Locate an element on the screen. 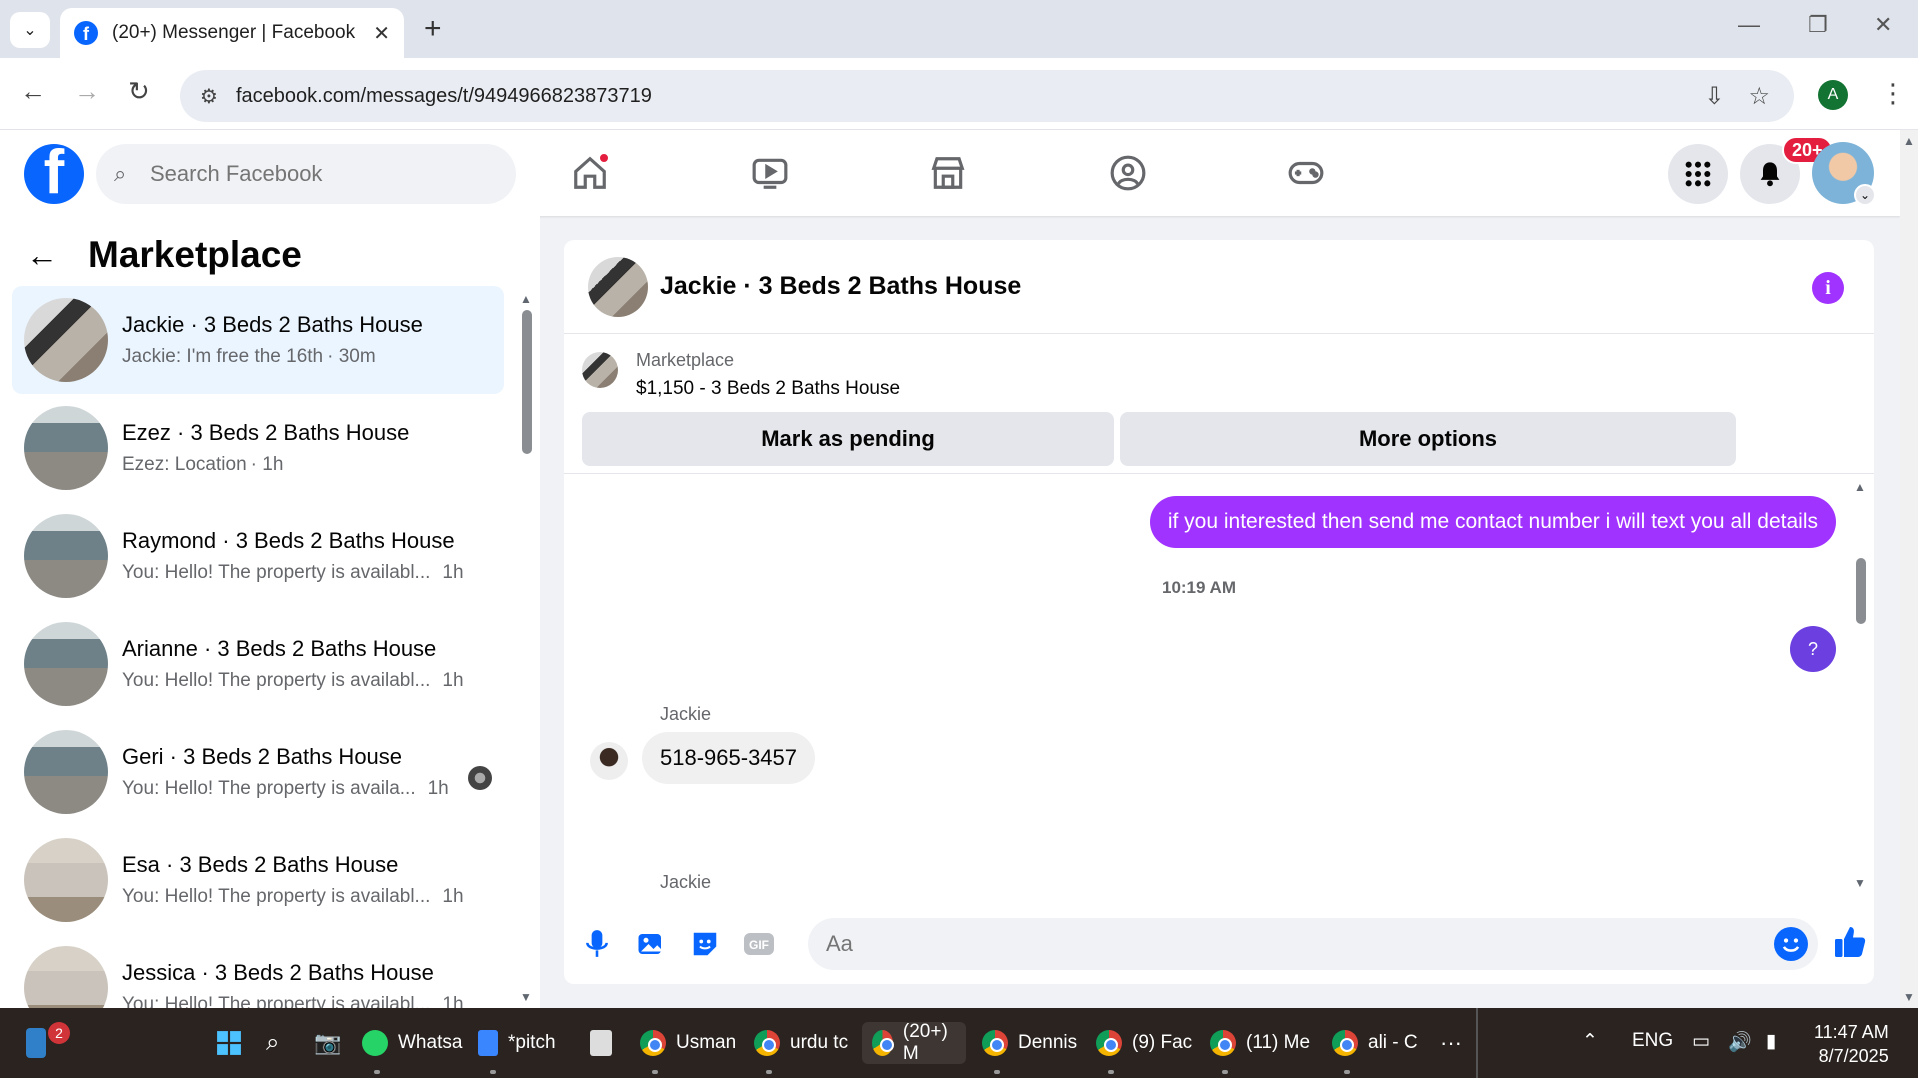 The height and width of the screenshot is (1078, 1918). mark-as-pending-button: Mark as pending is located at coordinates (848, 439).